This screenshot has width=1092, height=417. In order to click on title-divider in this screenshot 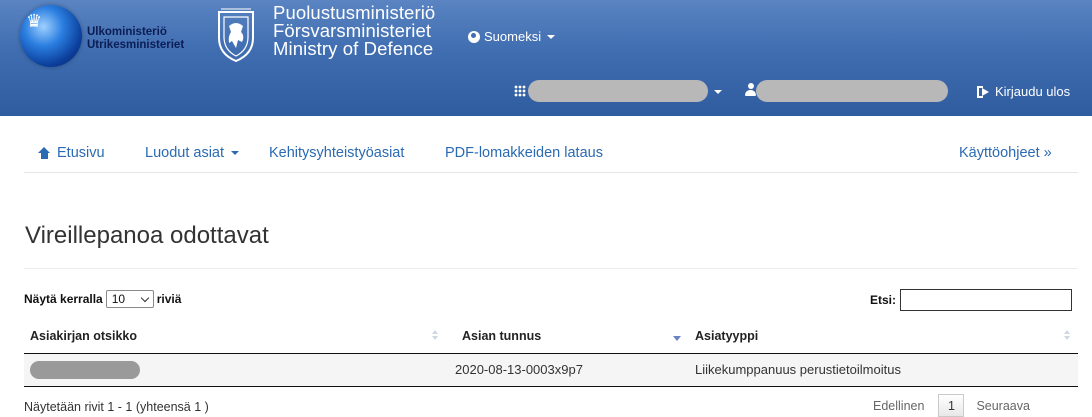, I will do `click(551, 268)`.